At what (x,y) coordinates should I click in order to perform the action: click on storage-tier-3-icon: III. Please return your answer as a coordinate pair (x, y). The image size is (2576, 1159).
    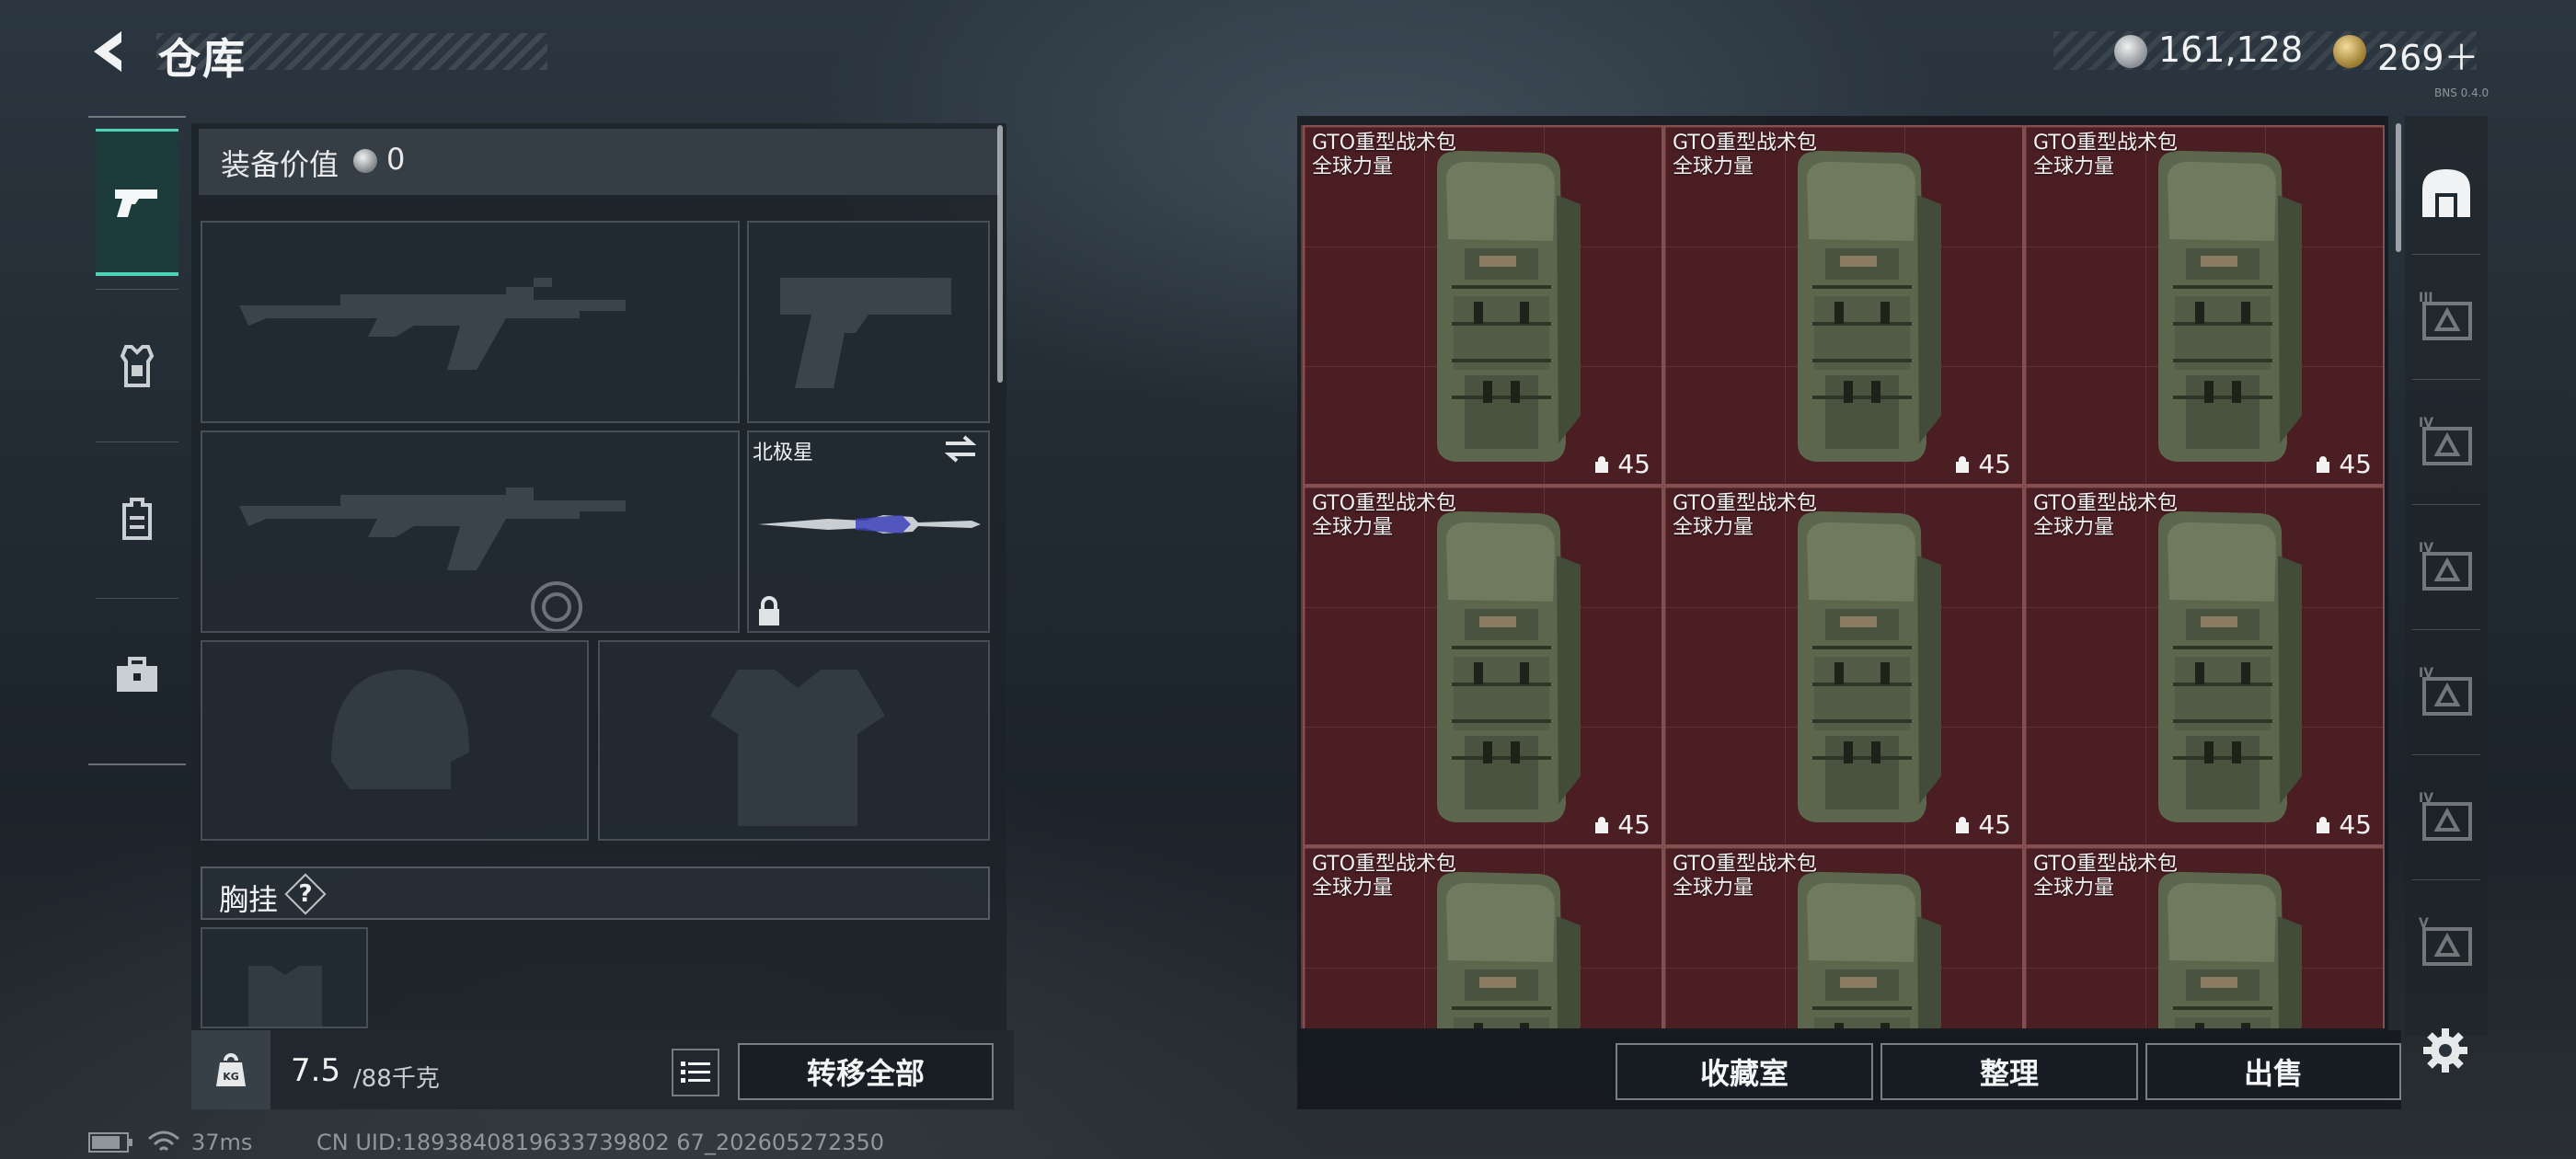
    Looking at the image, I should click on (2445, 315).